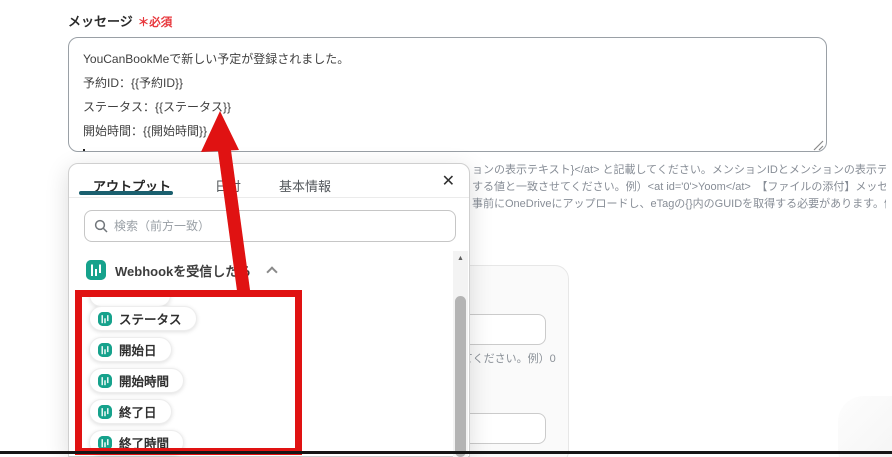  I want to click on partial-output-pill, so click(130, 299).